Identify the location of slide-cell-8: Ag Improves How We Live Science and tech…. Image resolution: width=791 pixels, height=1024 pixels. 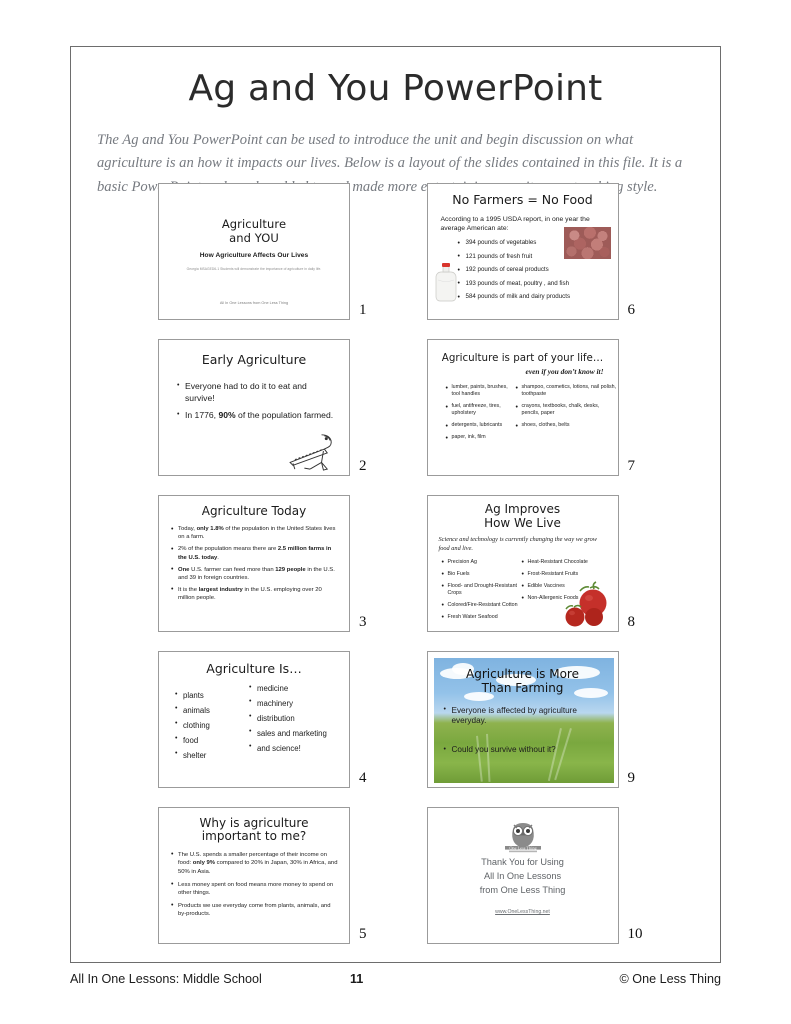
(531, 563).